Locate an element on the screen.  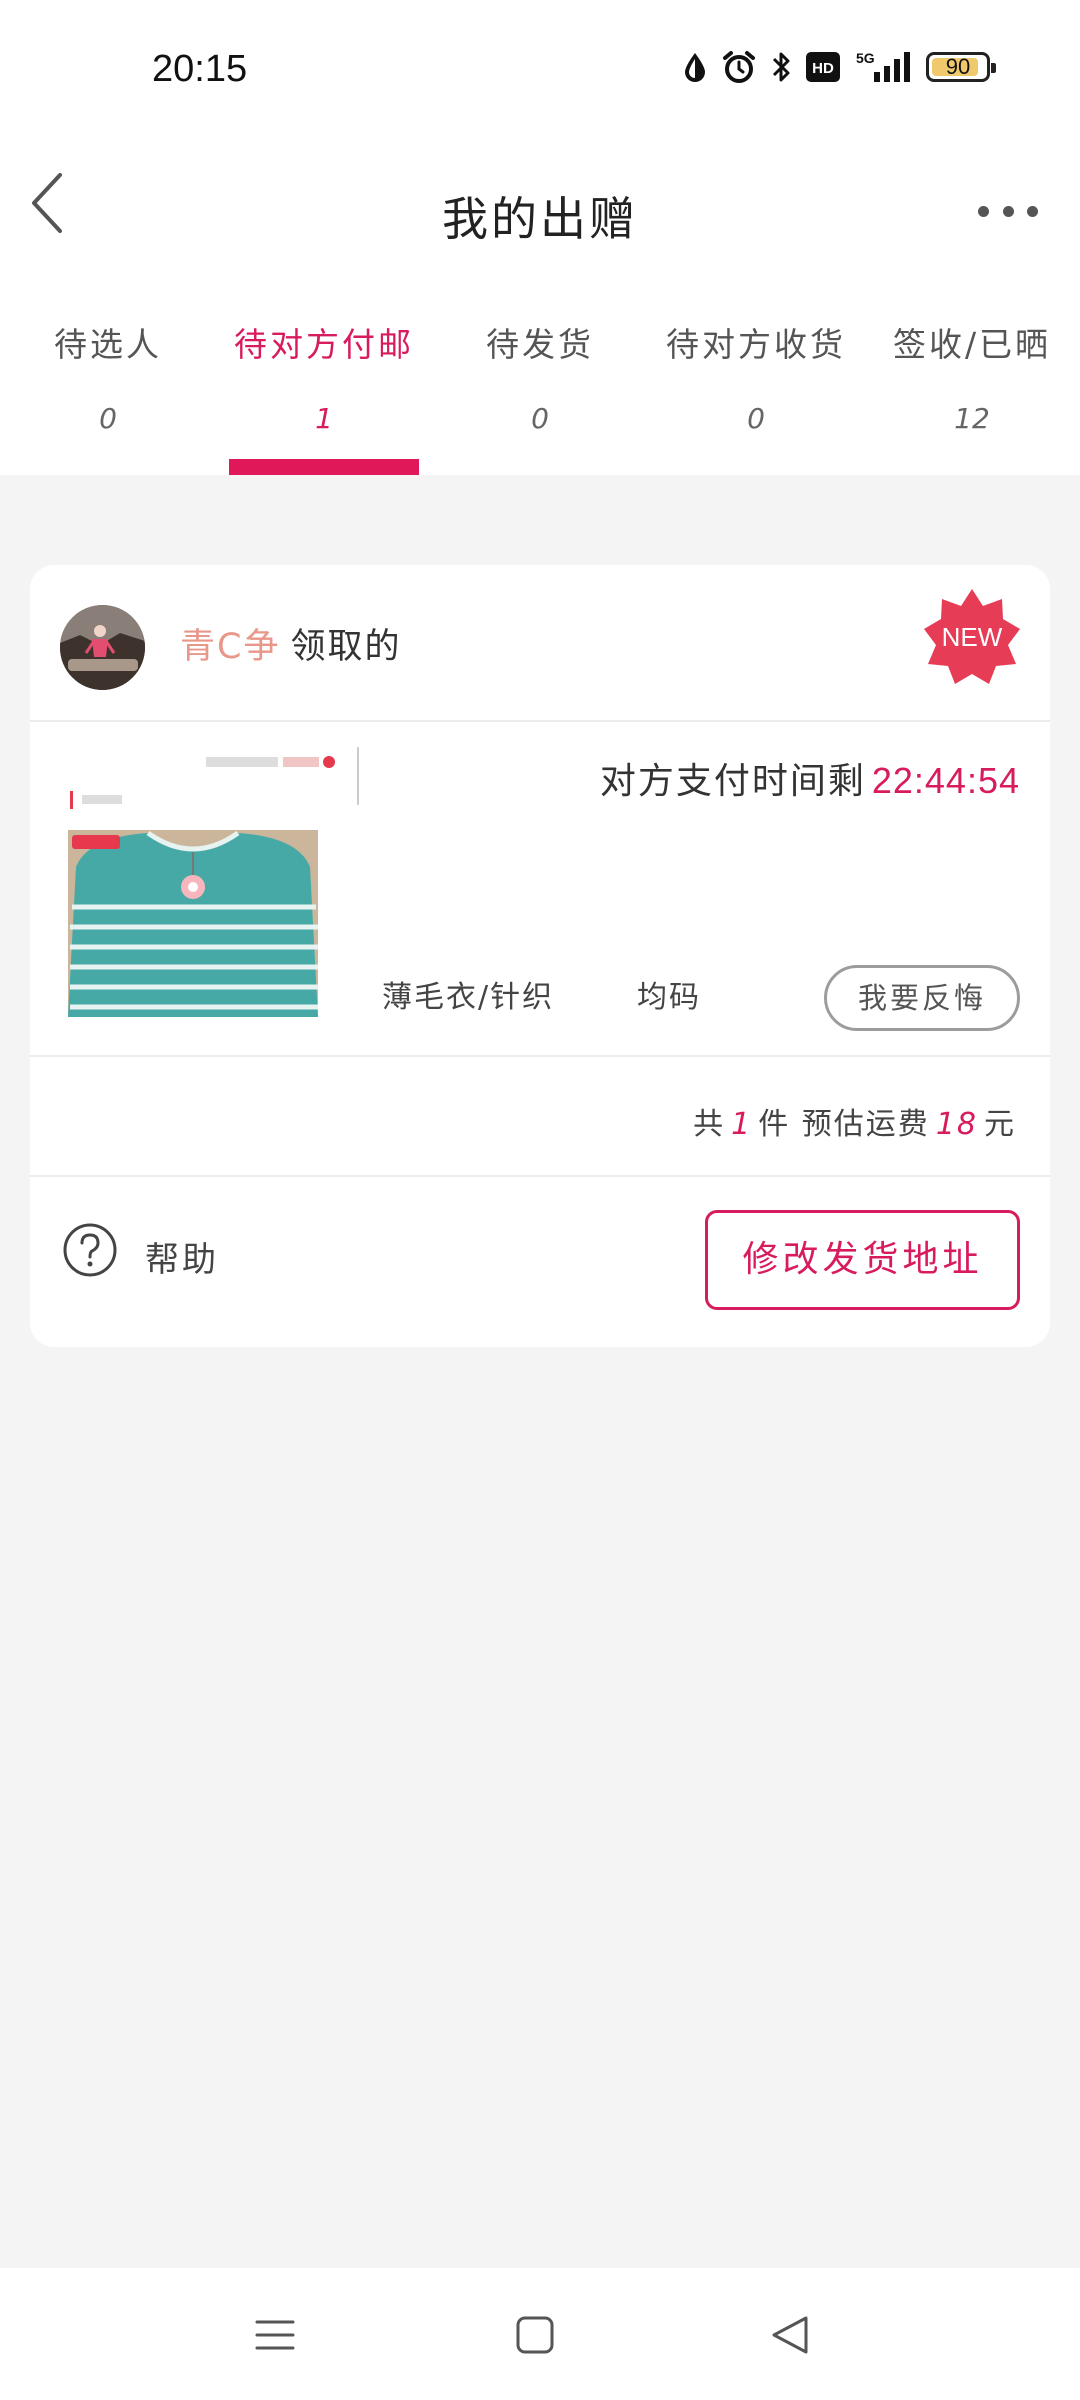
more-dots-icon is located at coordinates (1008, 211).